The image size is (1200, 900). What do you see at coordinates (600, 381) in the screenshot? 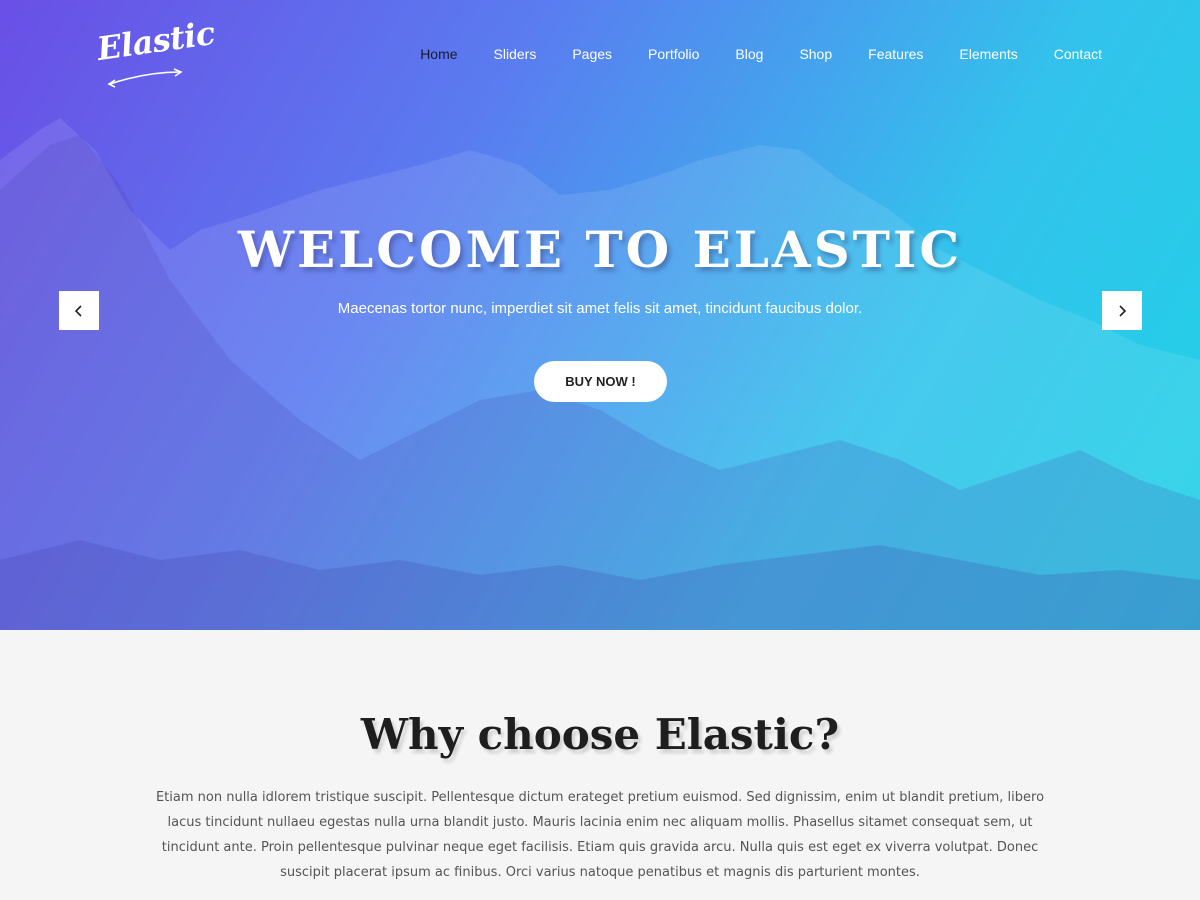
I see `buy-now-button: BUY NOW !` at bounding box center [600, 381].